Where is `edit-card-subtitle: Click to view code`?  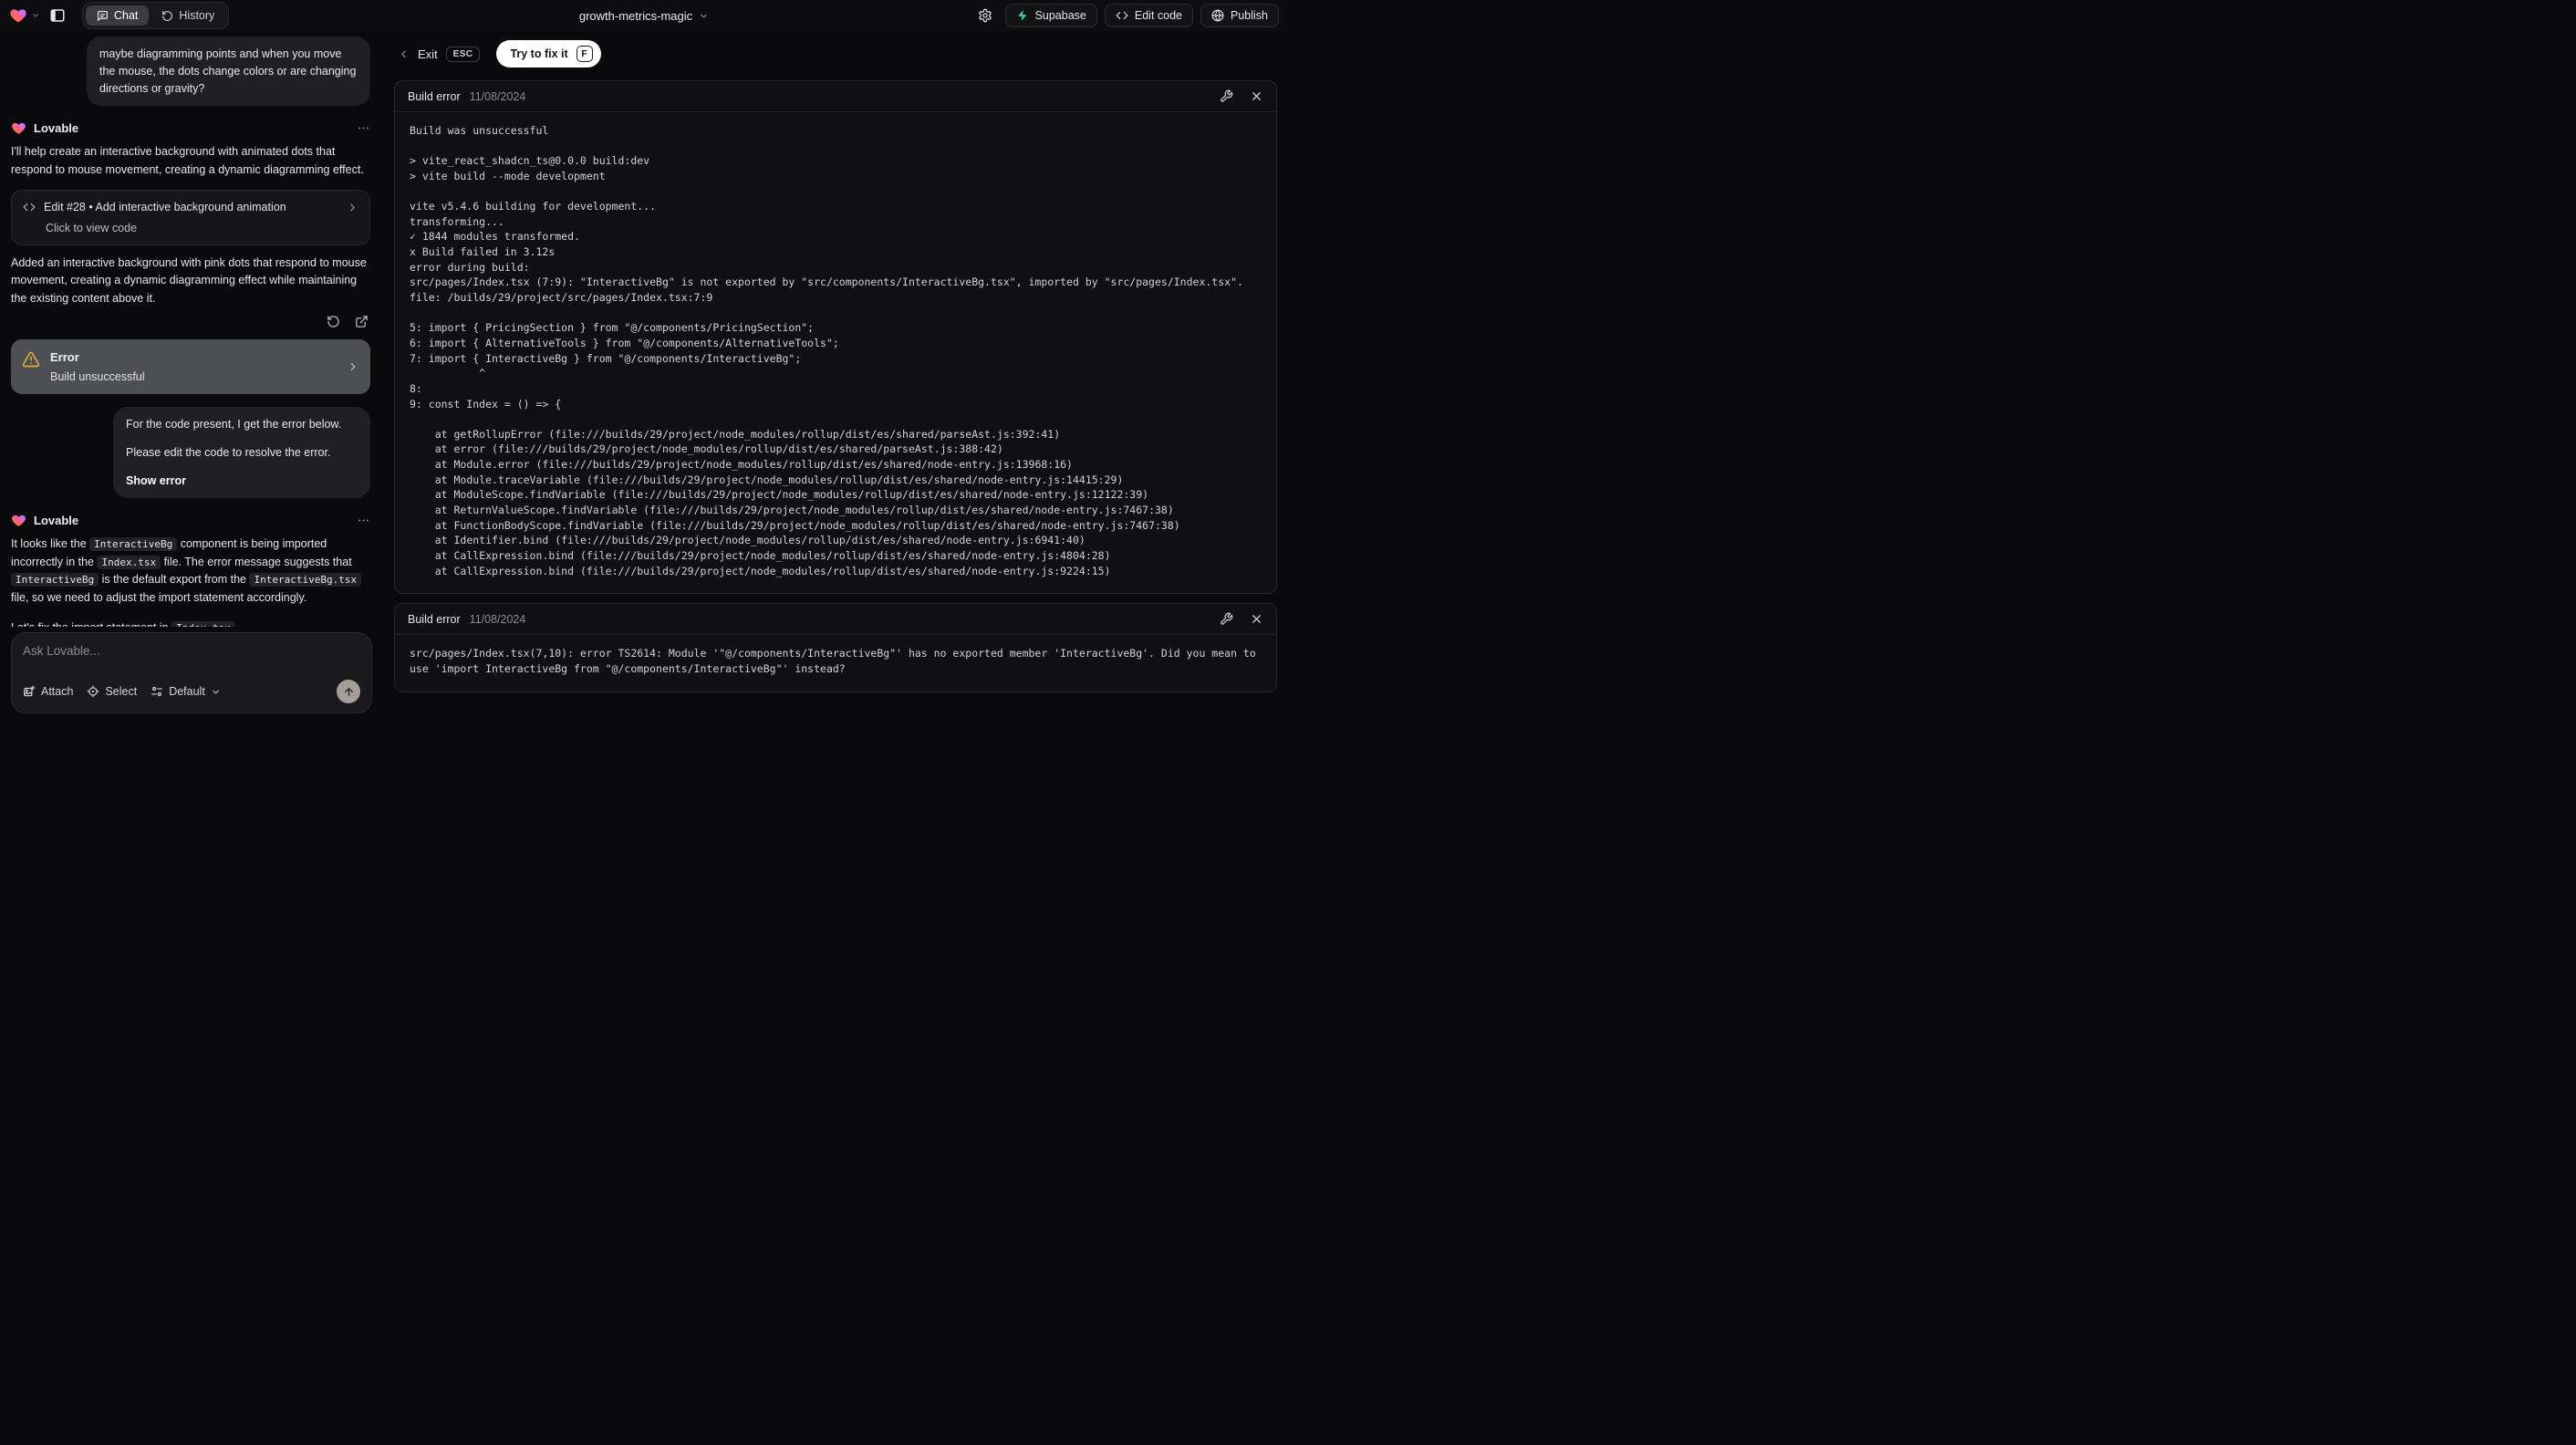
edit-card-subtitle: Click to view code is located at coordinates (92, 228).